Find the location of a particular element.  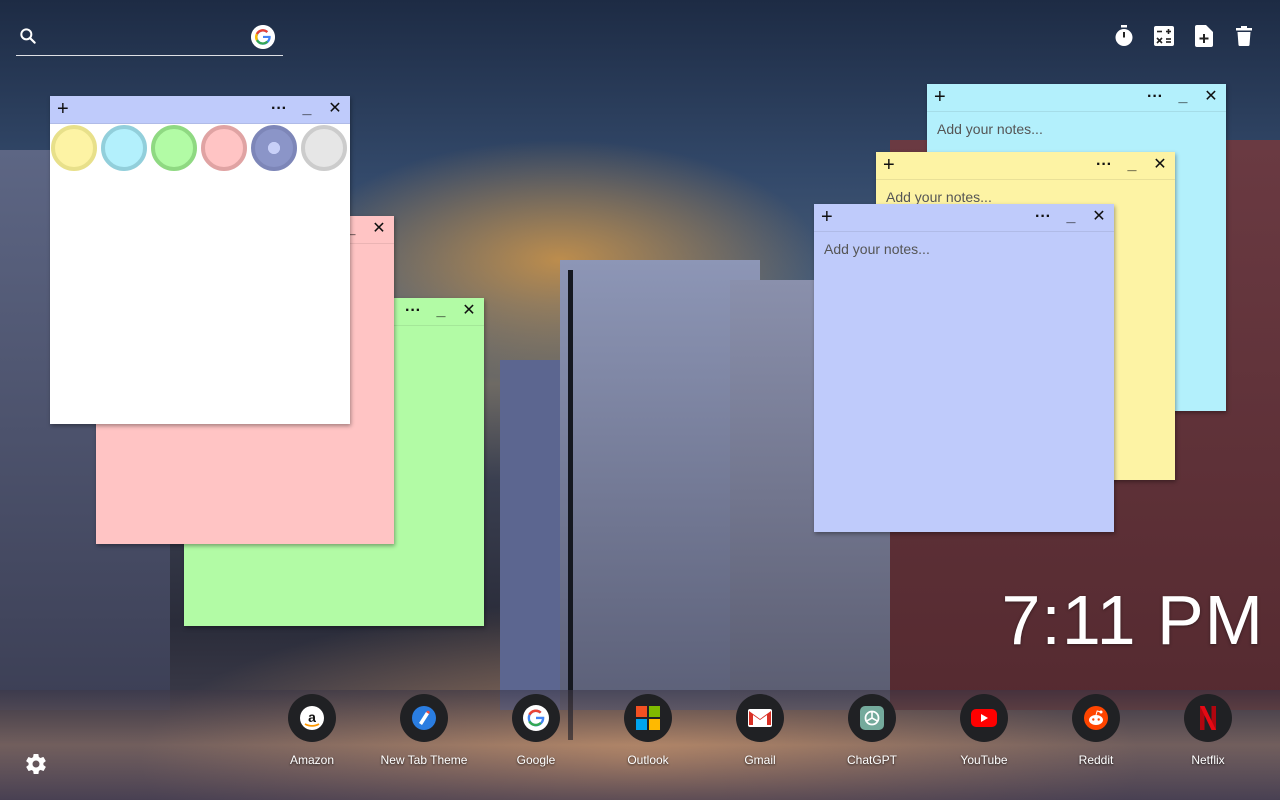

new-note-button is located at coordinates (1204, 36).